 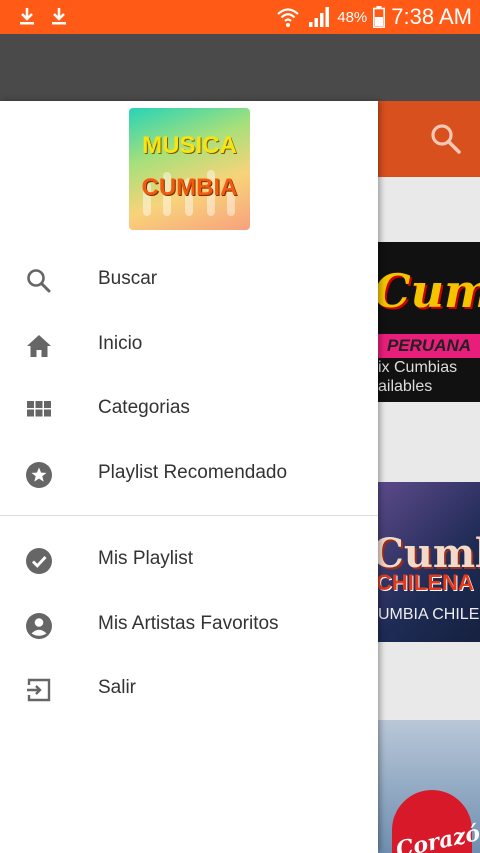 I want to click on playlist-card-corazon-serrano: Corazón Serrano, so click(x=429, y=786).